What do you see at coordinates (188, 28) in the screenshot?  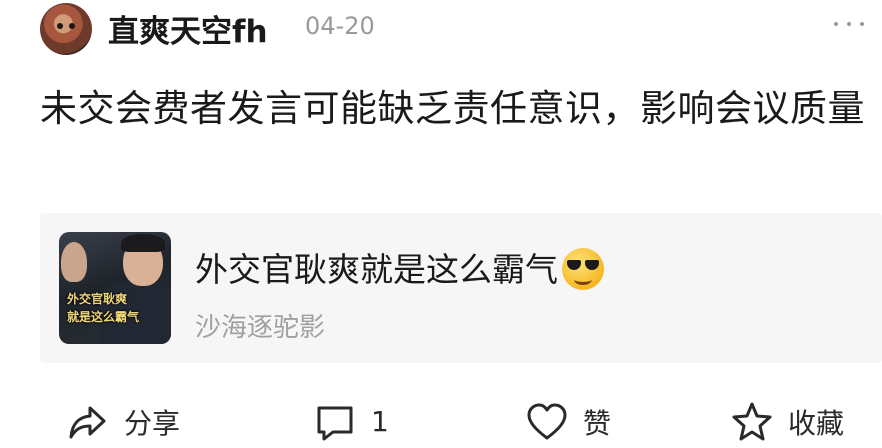 I see `username: 直爽天空fh` at bounding box center [188, 28].